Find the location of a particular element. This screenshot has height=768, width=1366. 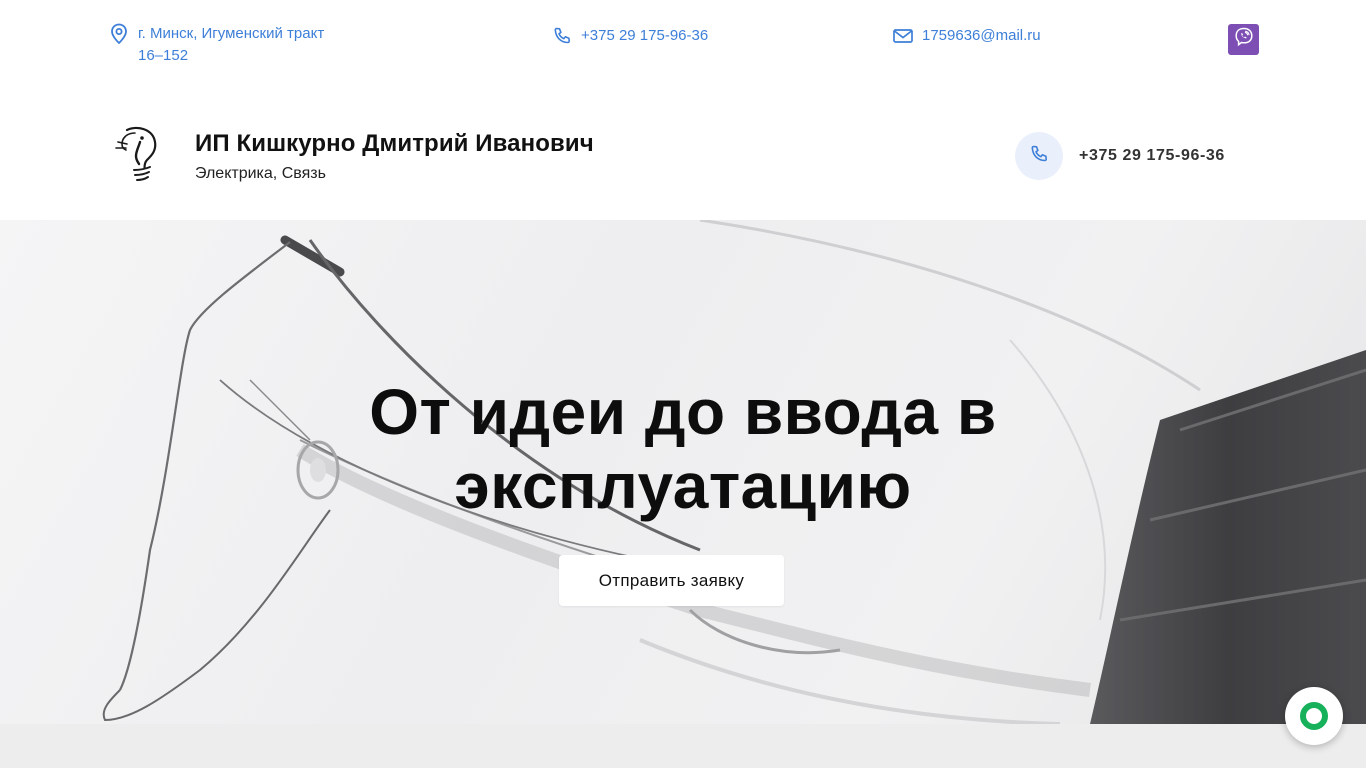

next-section-strip is located at coordinates (683, 746).